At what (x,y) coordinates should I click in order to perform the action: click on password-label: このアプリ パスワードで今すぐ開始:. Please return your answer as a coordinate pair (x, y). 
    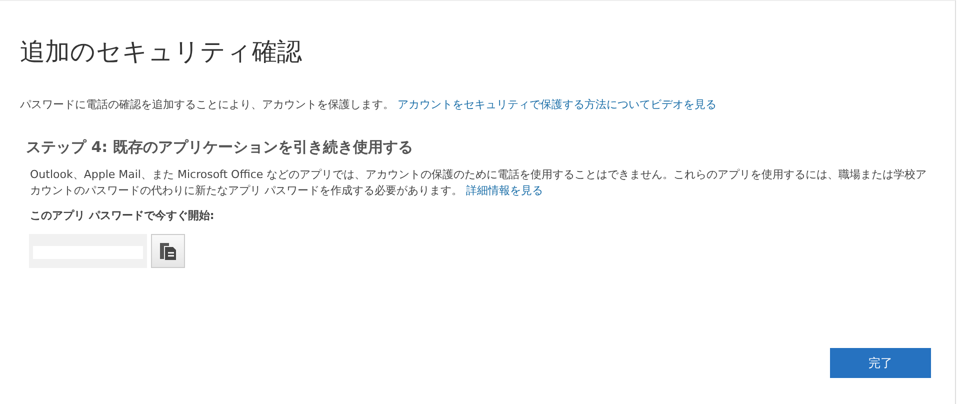
    Looking at the image, I should click on (123, 215).